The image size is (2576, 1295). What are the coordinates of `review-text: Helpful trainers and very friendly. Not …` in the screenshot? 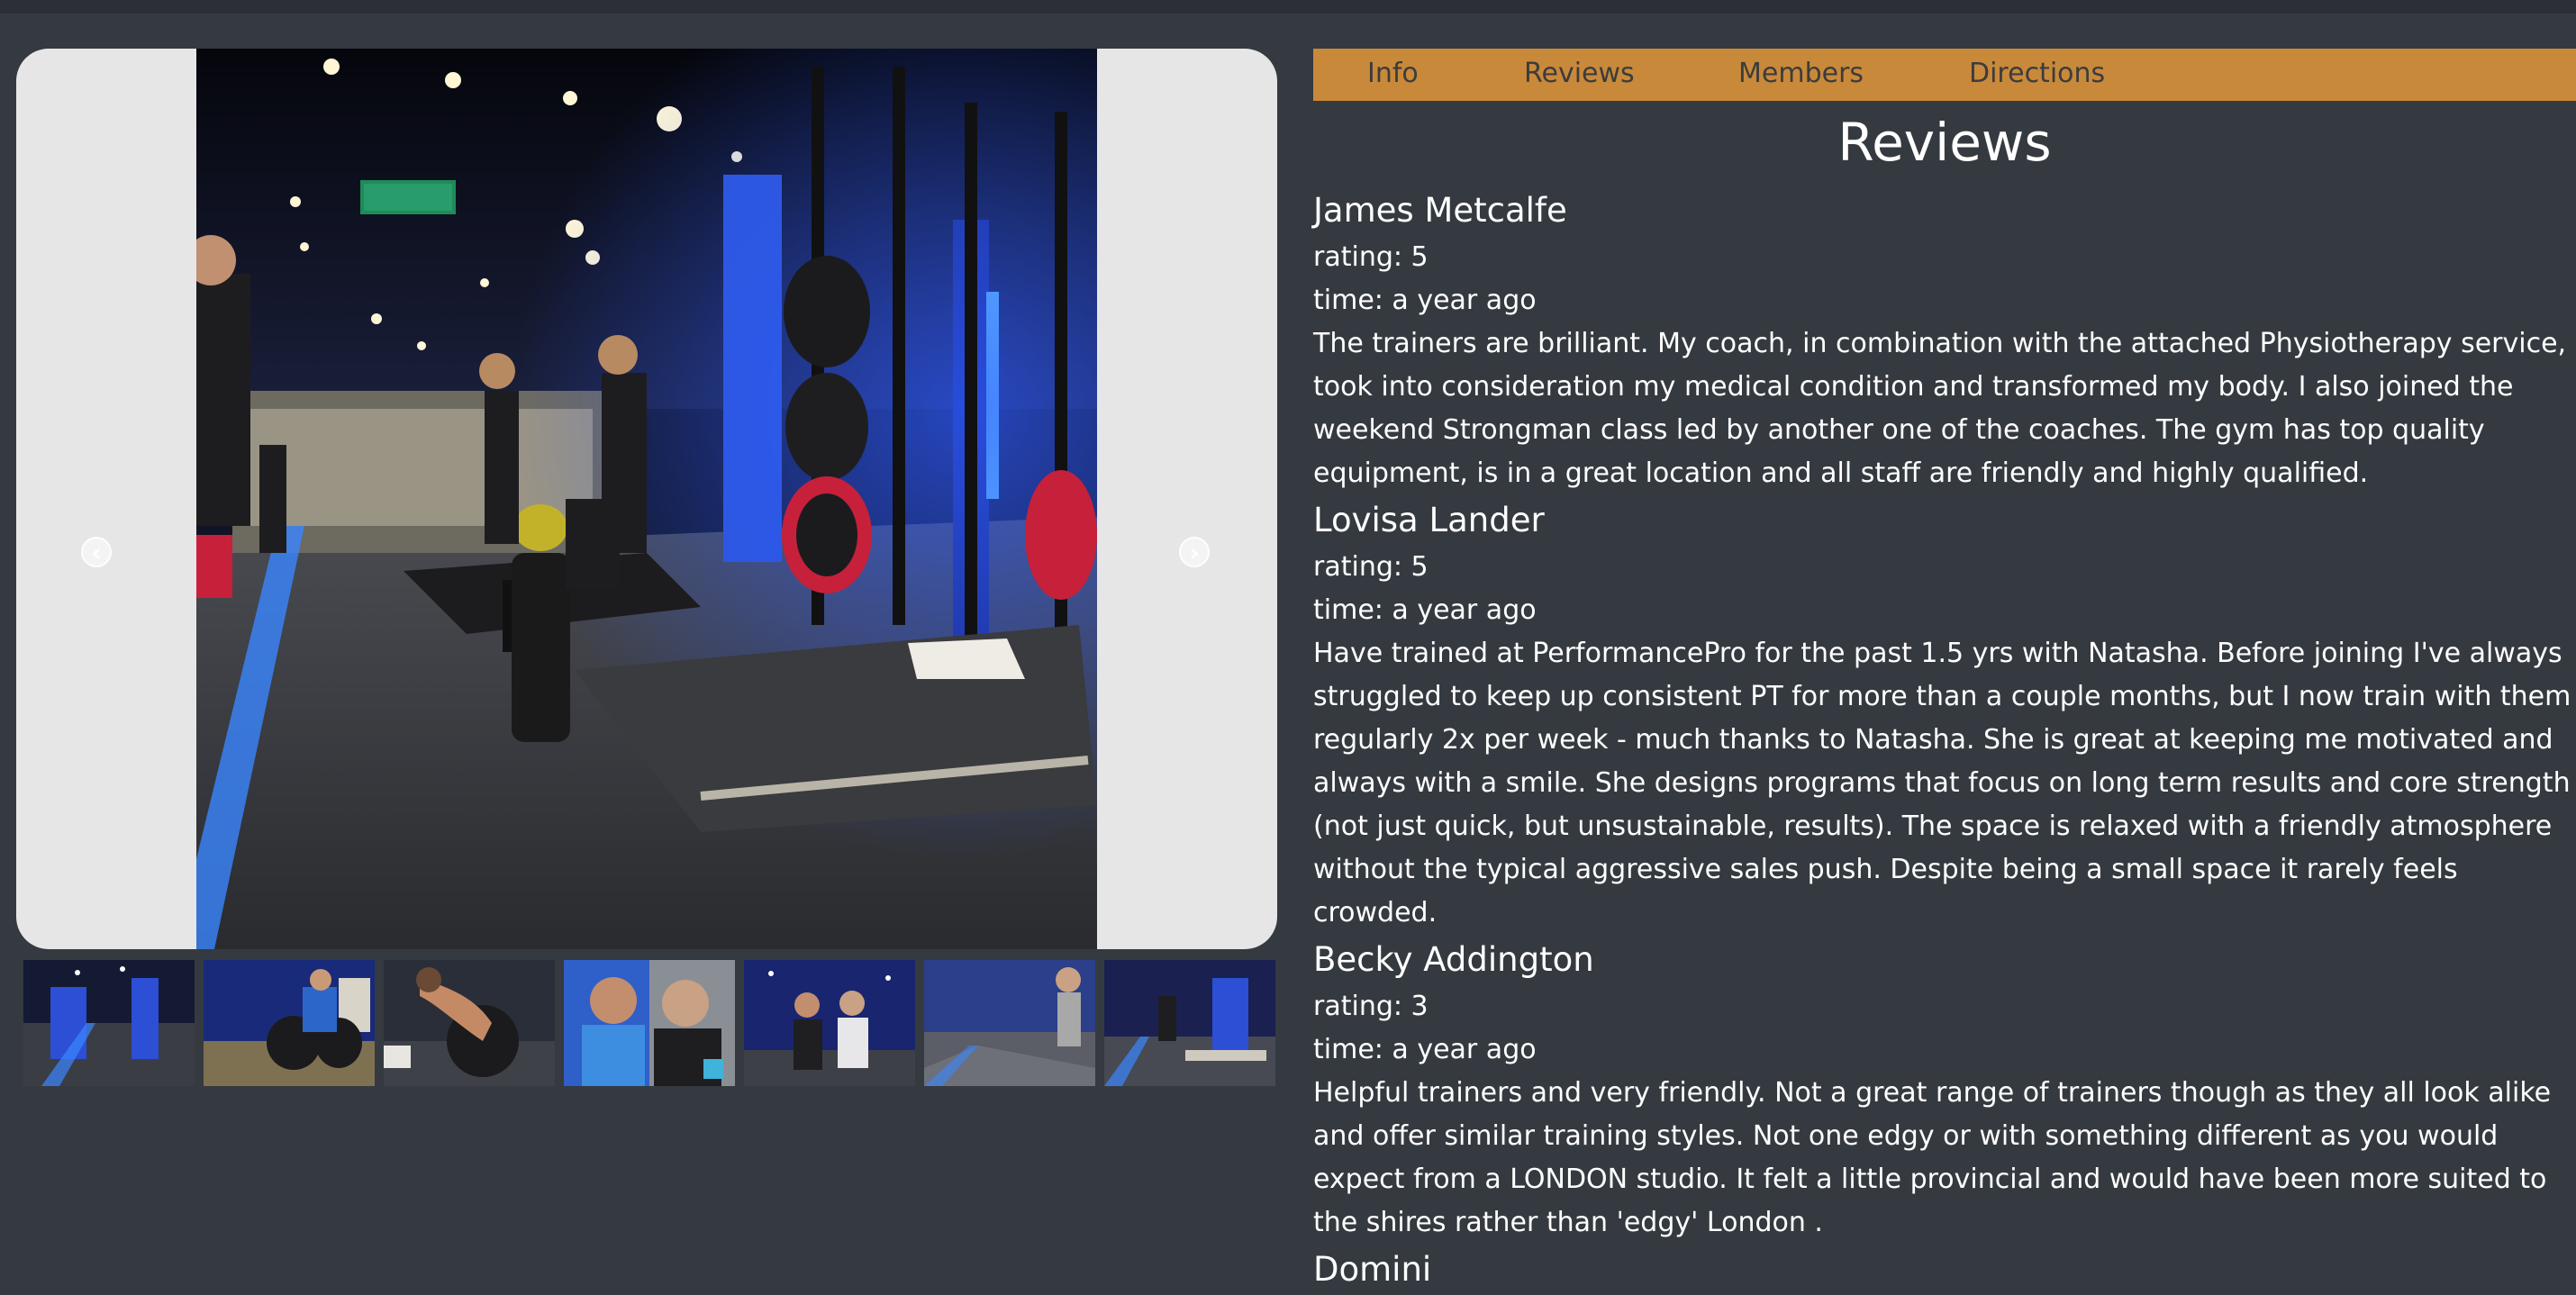 It's located at (1932, 1157).